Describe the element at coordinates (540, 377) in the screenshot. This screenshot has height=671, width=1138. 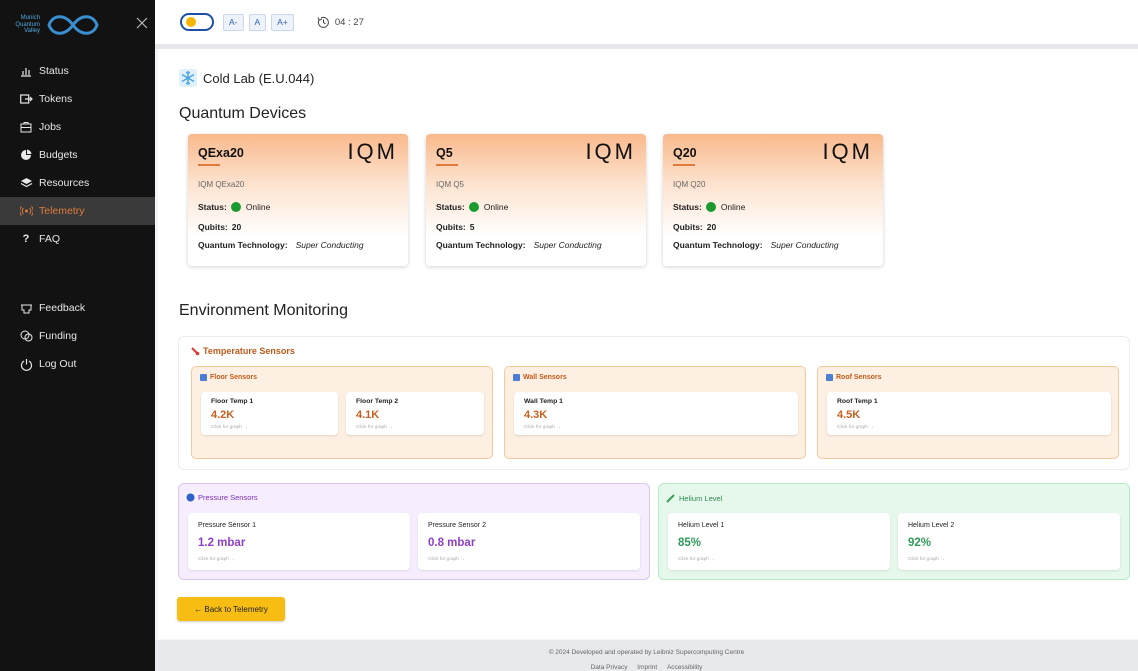
I see `wall-sensors-title: Wall Sensors` at that location.